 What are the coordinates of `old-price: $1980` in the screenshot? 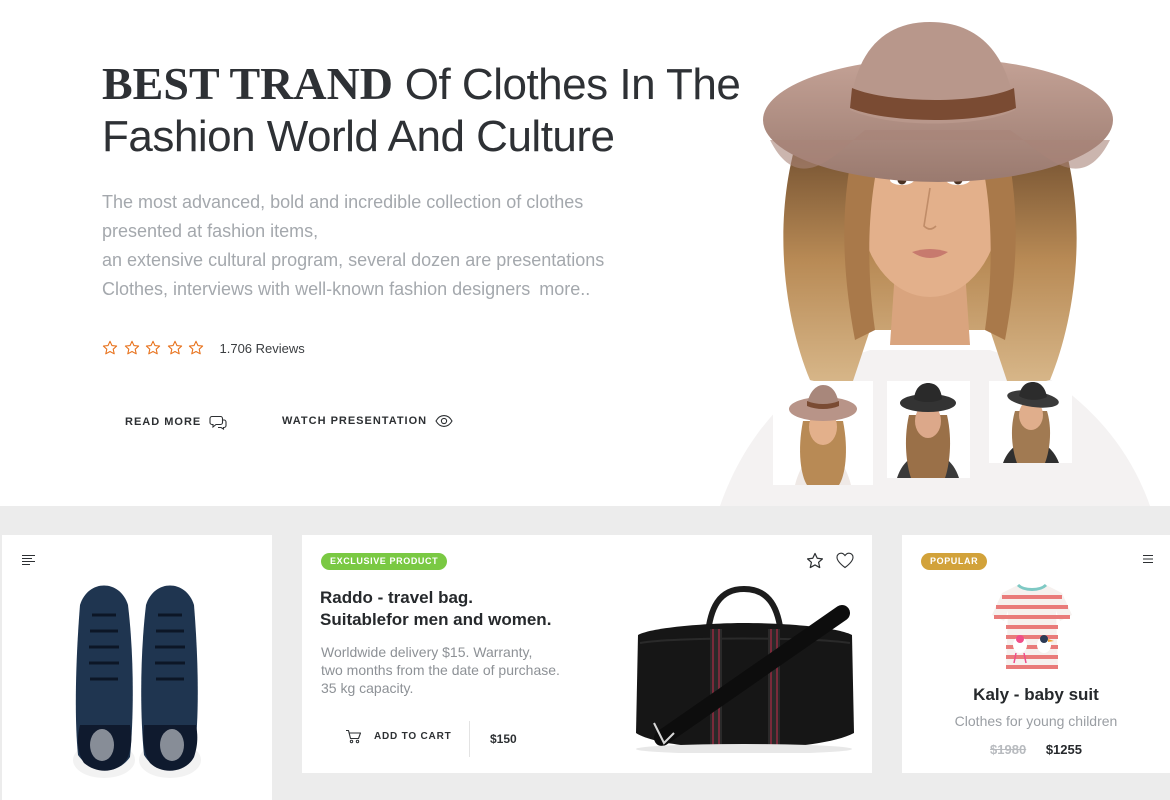 It's located at (1008, 749).